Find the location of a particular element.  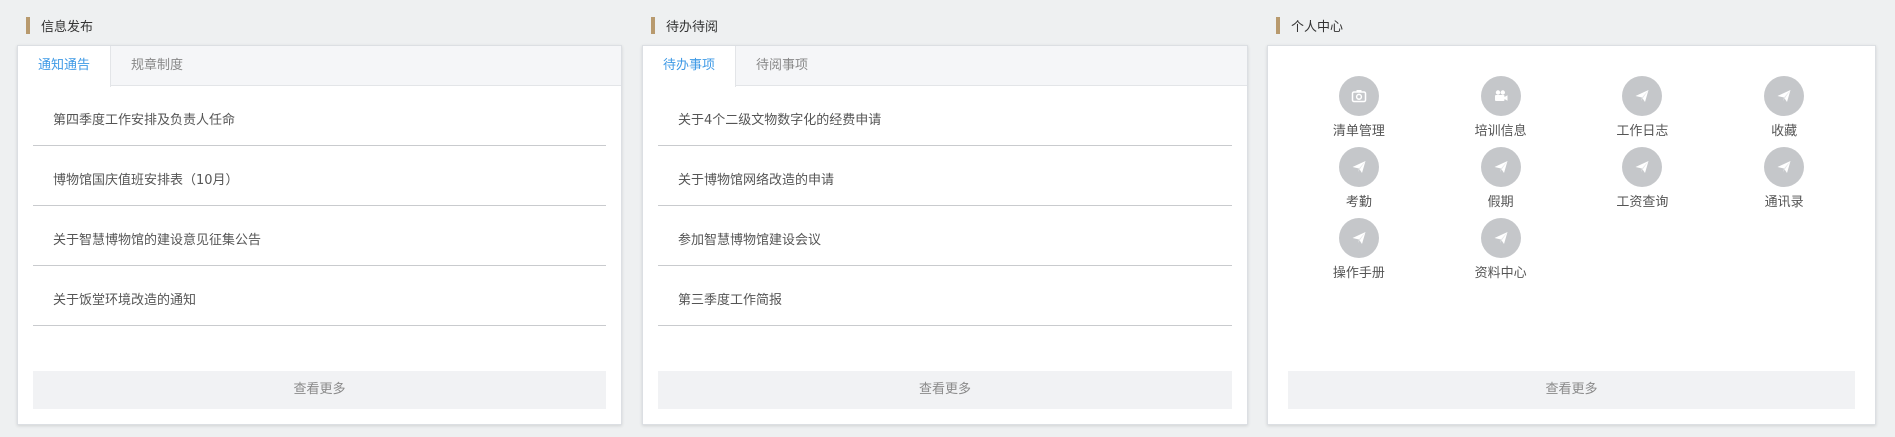

todo-view-more-button: 查看更多 is located at coordinates (945, 390).